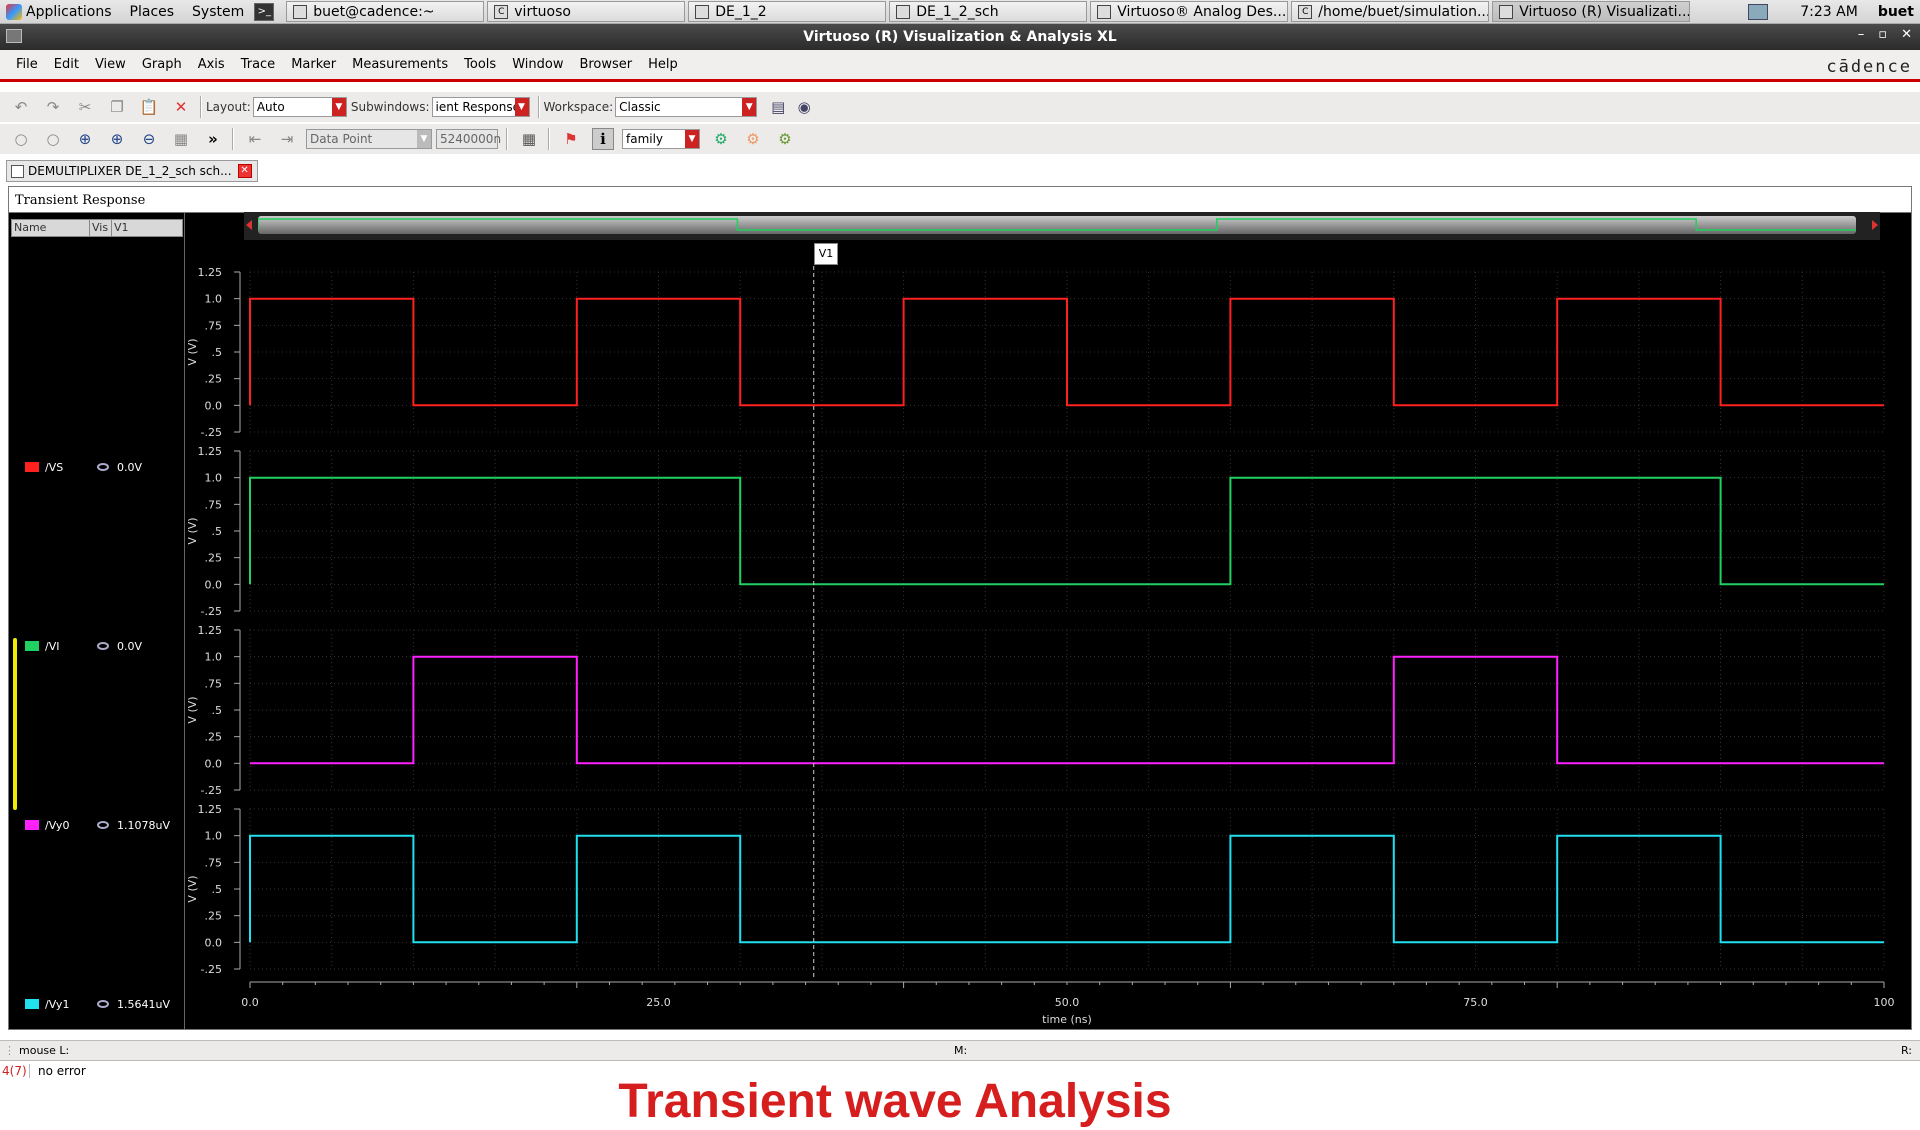 Image resolution: width=1920 pixels, height=1130 pixels. I want to click on status-bar: ⋮ mouse L: M: R:, so click(960, 1050).